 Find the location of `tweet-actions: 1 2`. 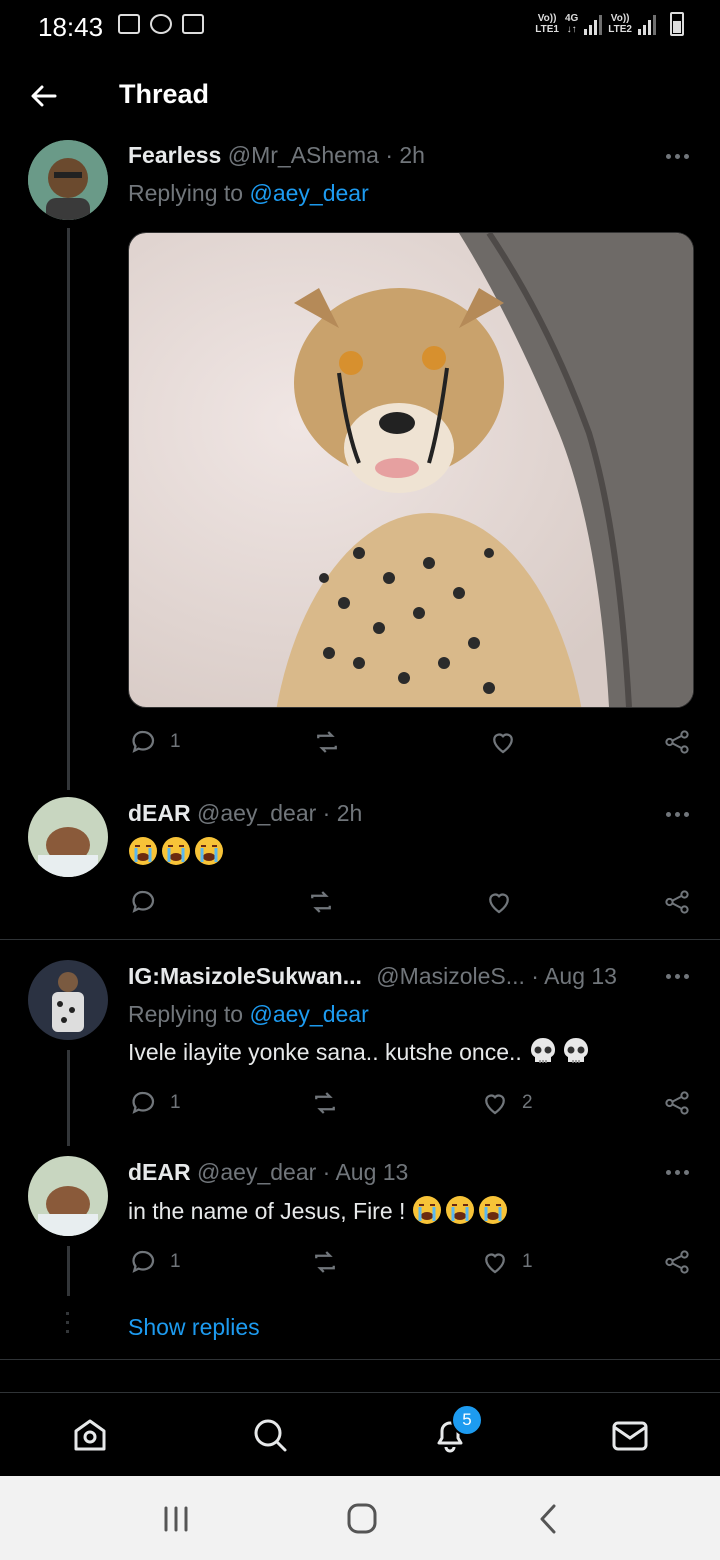

tweet-actions: 1 2 is located at coordinates (413, 1105).